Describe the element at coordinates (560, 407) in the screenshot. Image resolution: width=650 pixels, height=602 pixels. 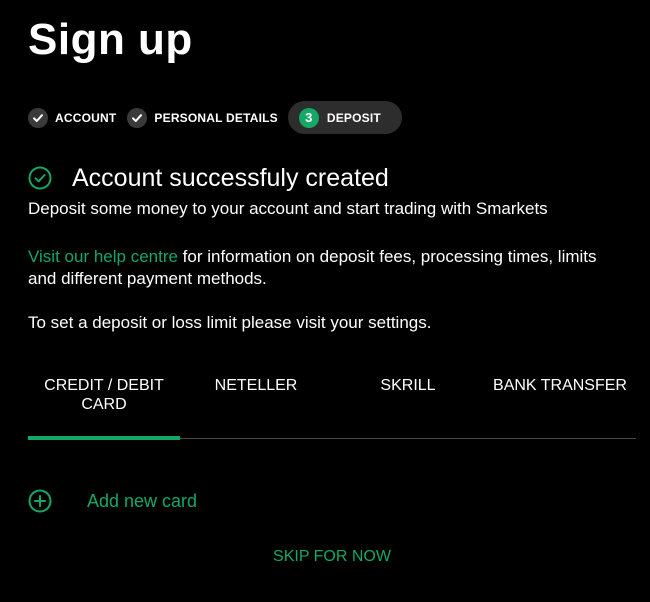
I see `tab-bank-transfer: BANK TRANSFER` at that location.